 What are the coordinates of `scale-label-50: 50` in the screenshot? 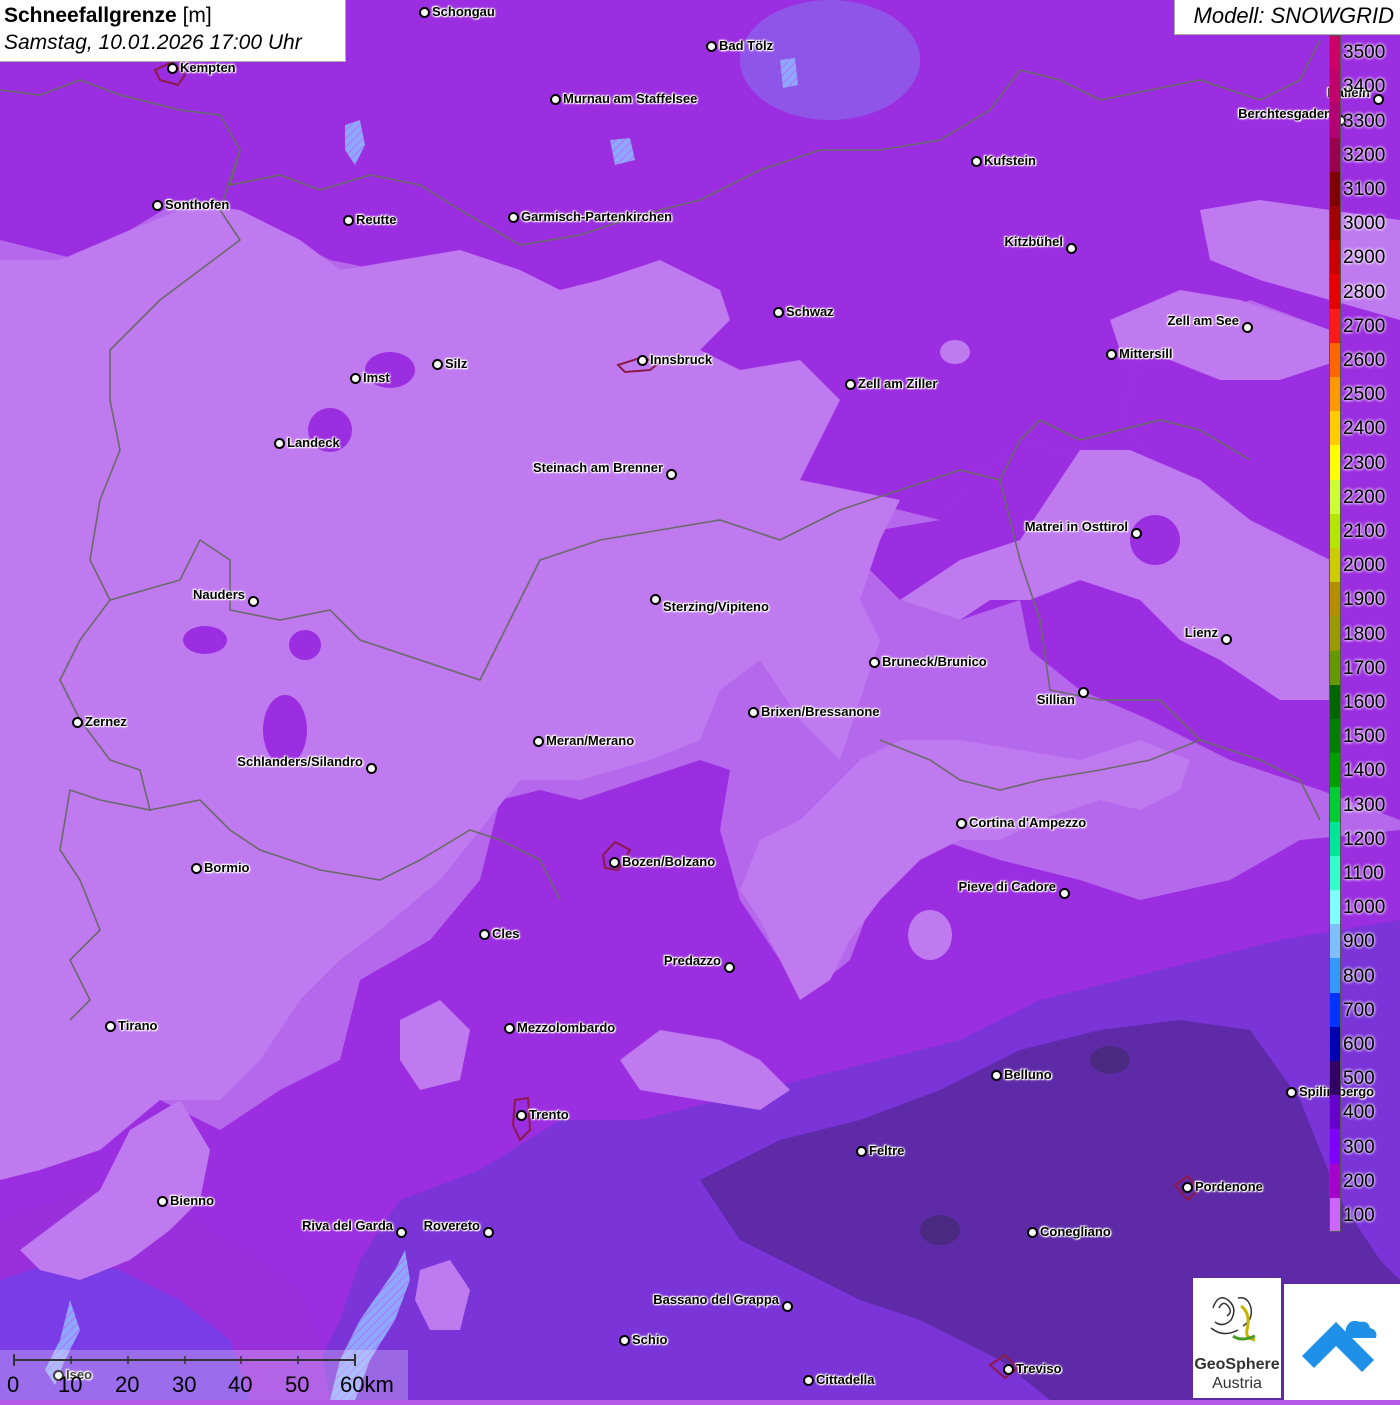 It's located at (297, 1384).